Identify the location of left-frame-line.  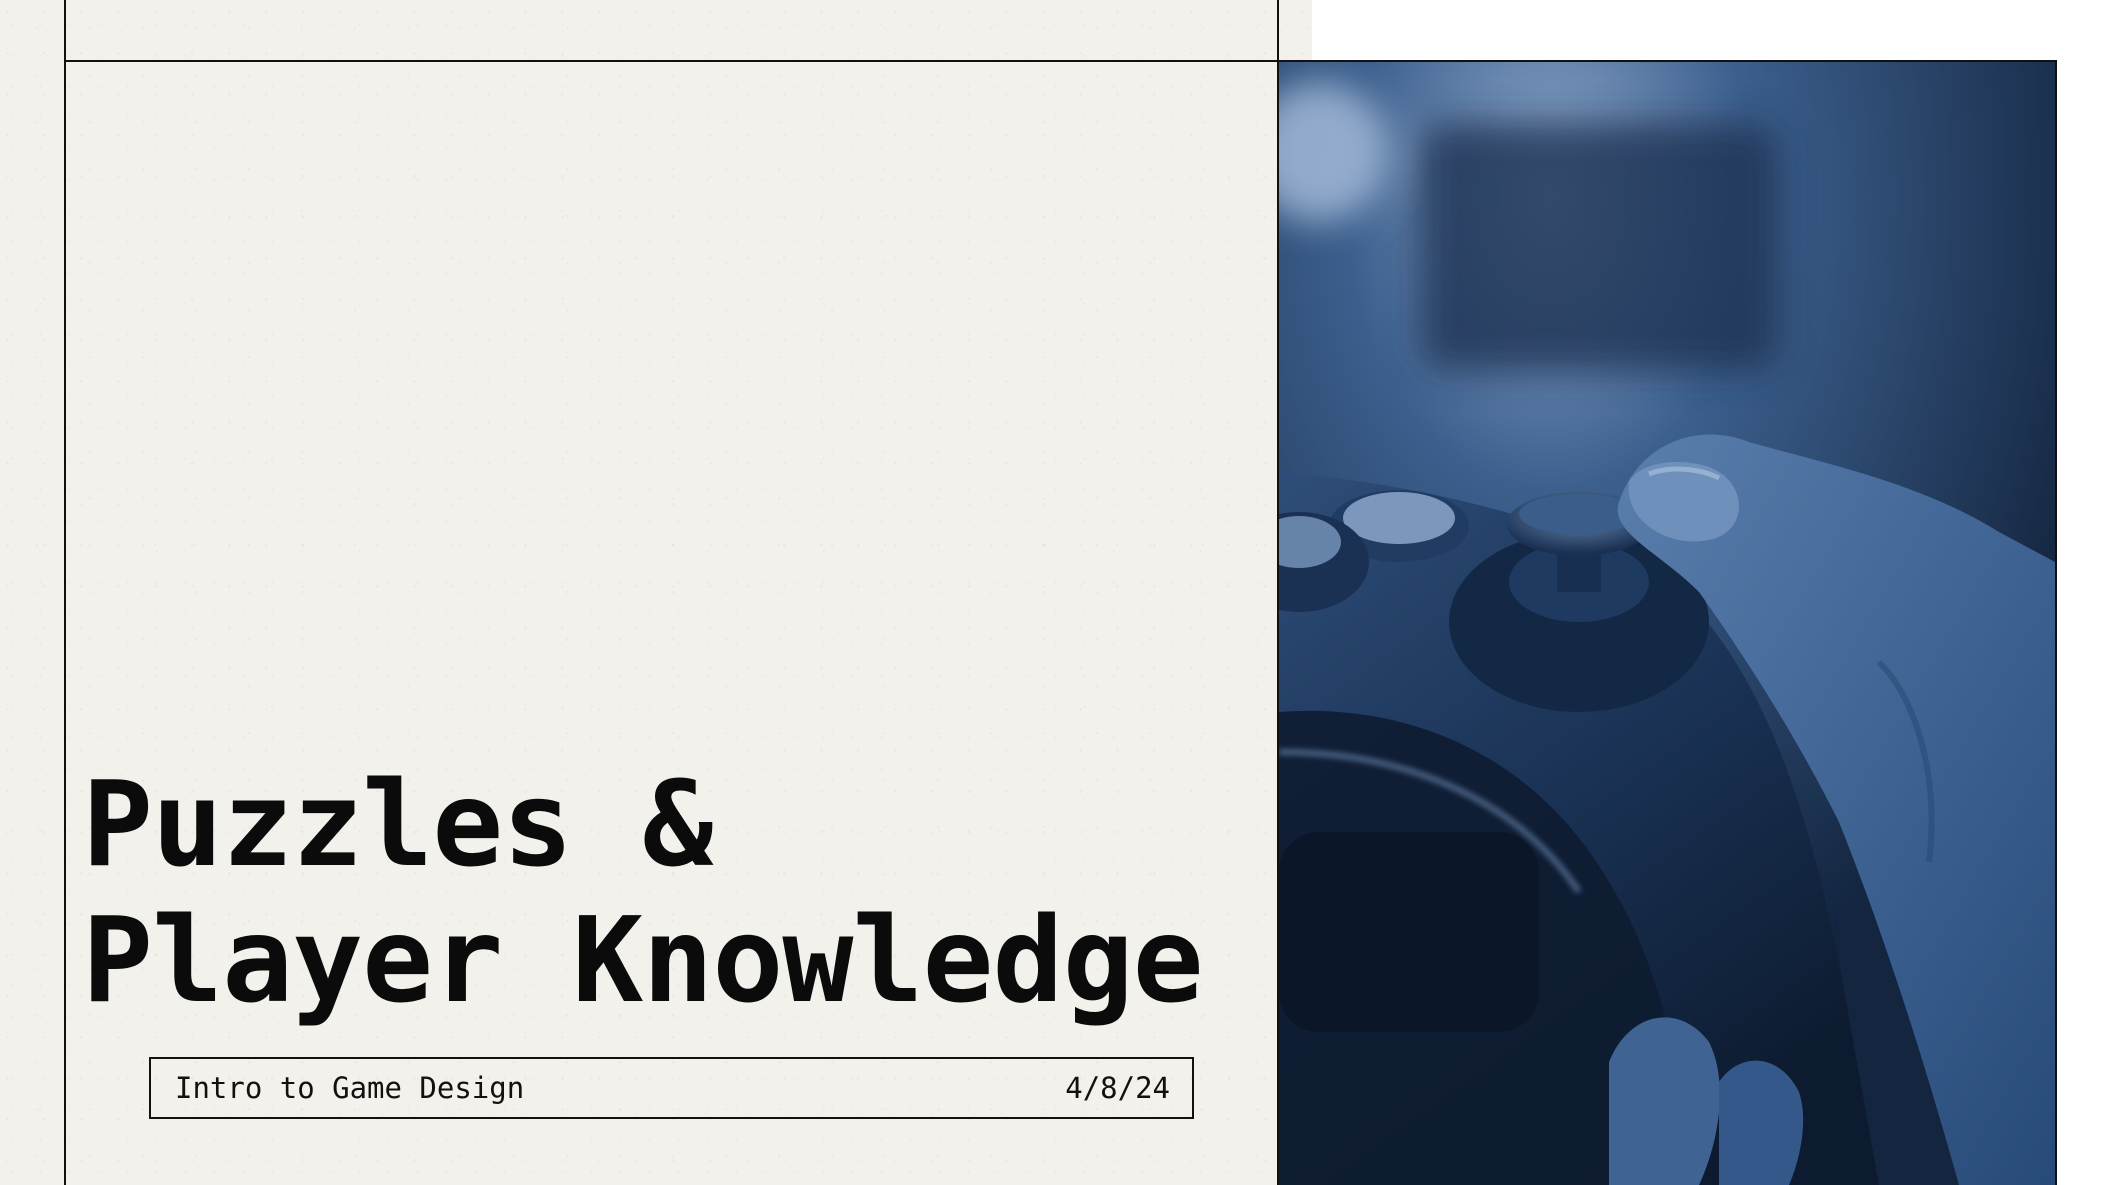
(65, 592).